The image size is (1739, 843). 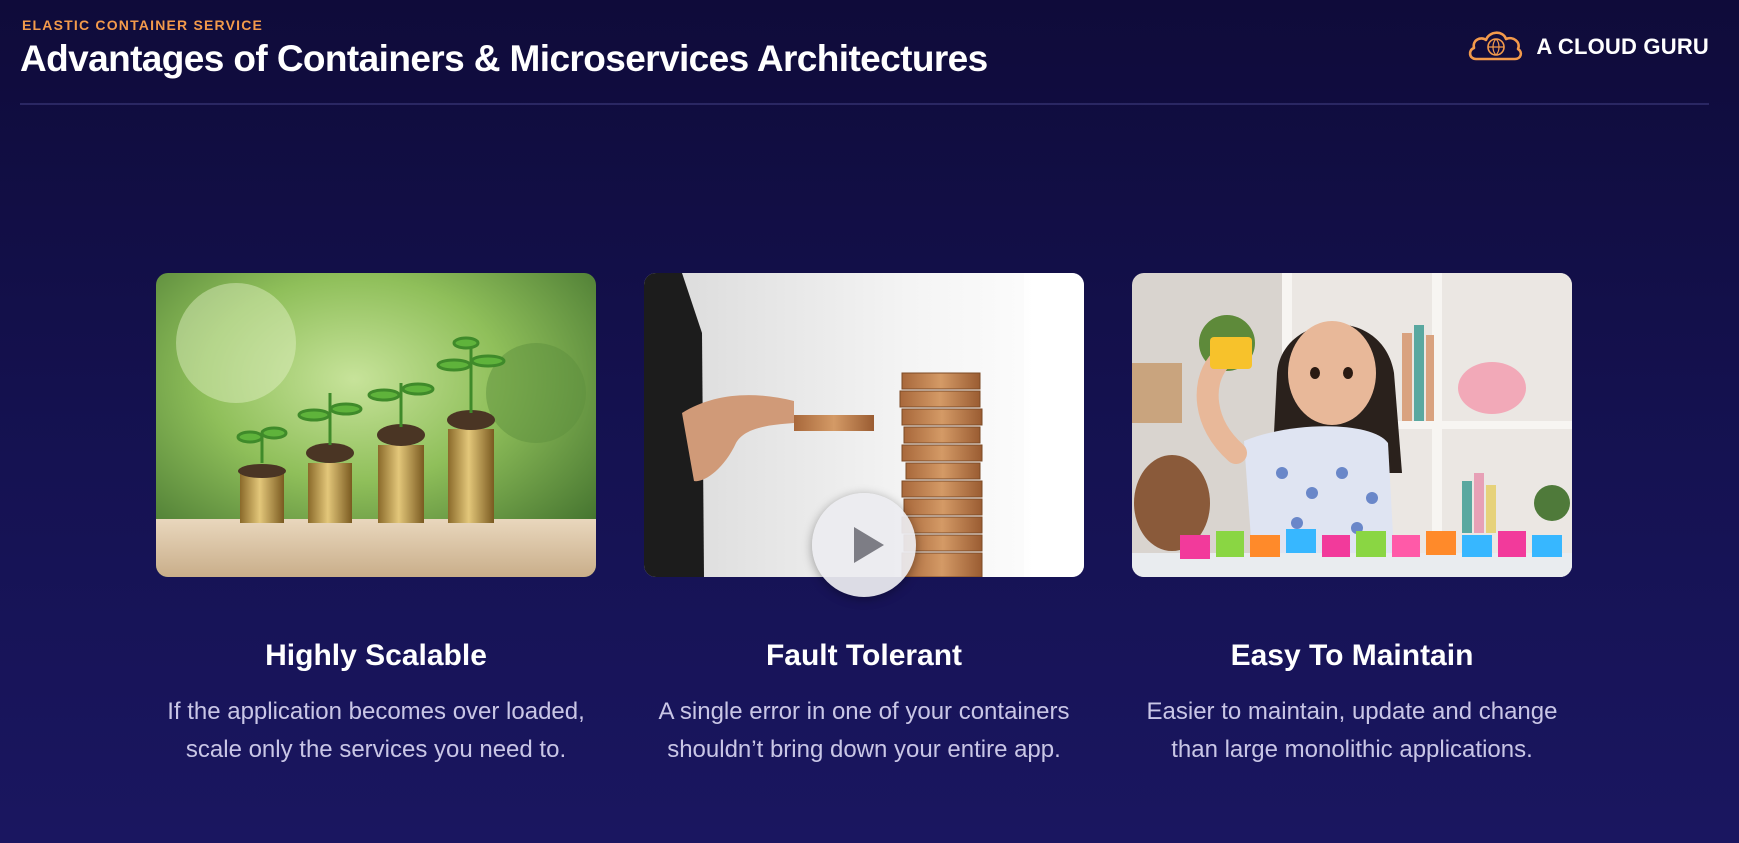 What do you see at coordinates (864, 104) in the screenshot?
I see `header-divider` at bounding box center [864, 104].